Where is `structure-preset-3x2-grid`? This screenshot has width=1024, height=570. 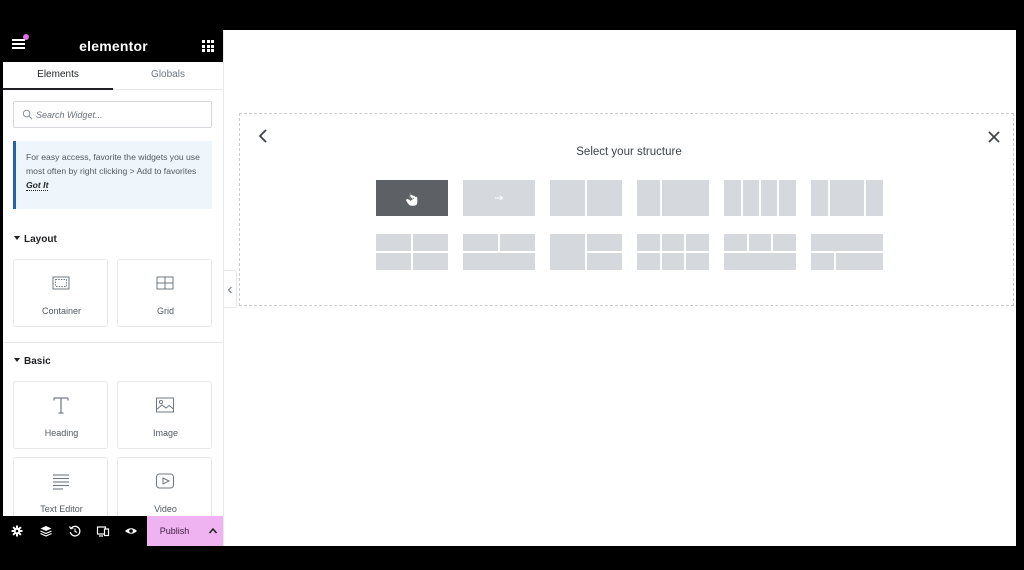 structure-preset-3x2-grid is located at coordinates (673, 252).